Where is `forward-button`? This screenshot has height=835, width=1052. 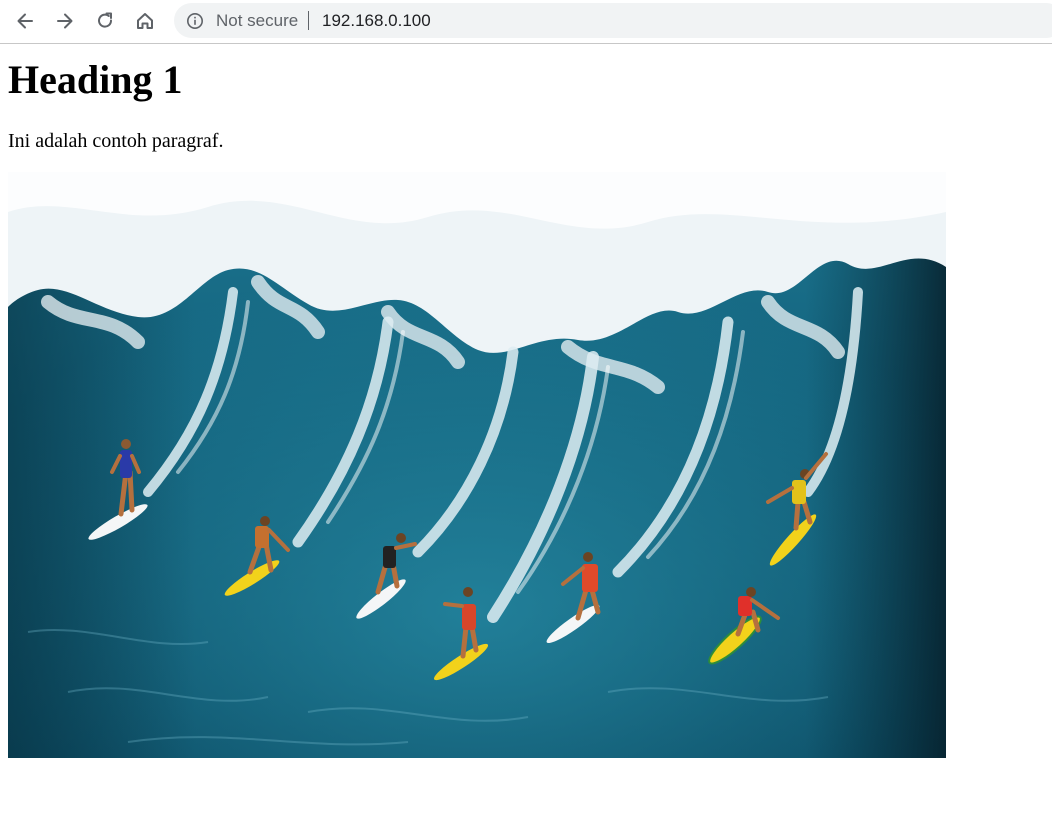 forward-button is located at coordinates (65, 21).